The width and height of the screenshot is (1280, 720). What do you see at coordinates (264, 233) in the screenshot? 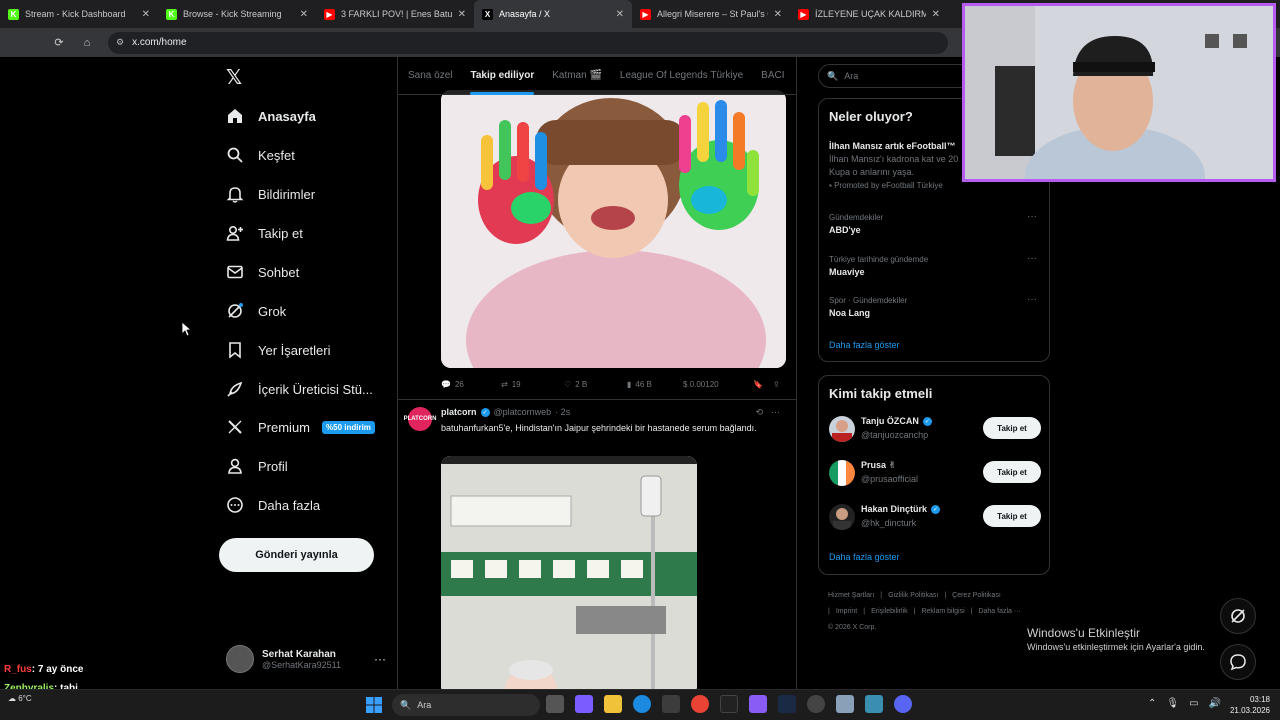
I see `nav-item-person-add: Takip et` at bounding box center [264, 233].